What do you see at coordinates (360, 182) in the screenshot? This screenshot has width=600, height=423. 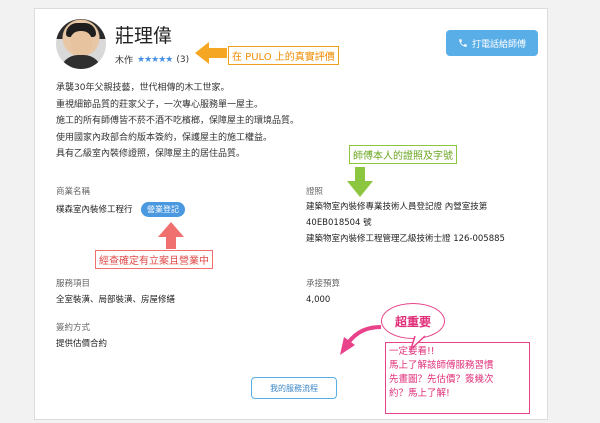 I see `green-arrow-icon` at bounding box center [360, 182].